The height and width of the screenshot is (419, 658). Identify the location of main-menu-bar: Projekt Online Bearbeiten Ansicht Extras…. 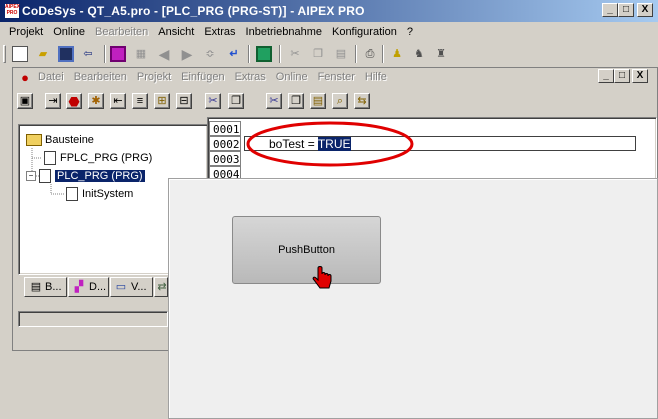
(211, 32).